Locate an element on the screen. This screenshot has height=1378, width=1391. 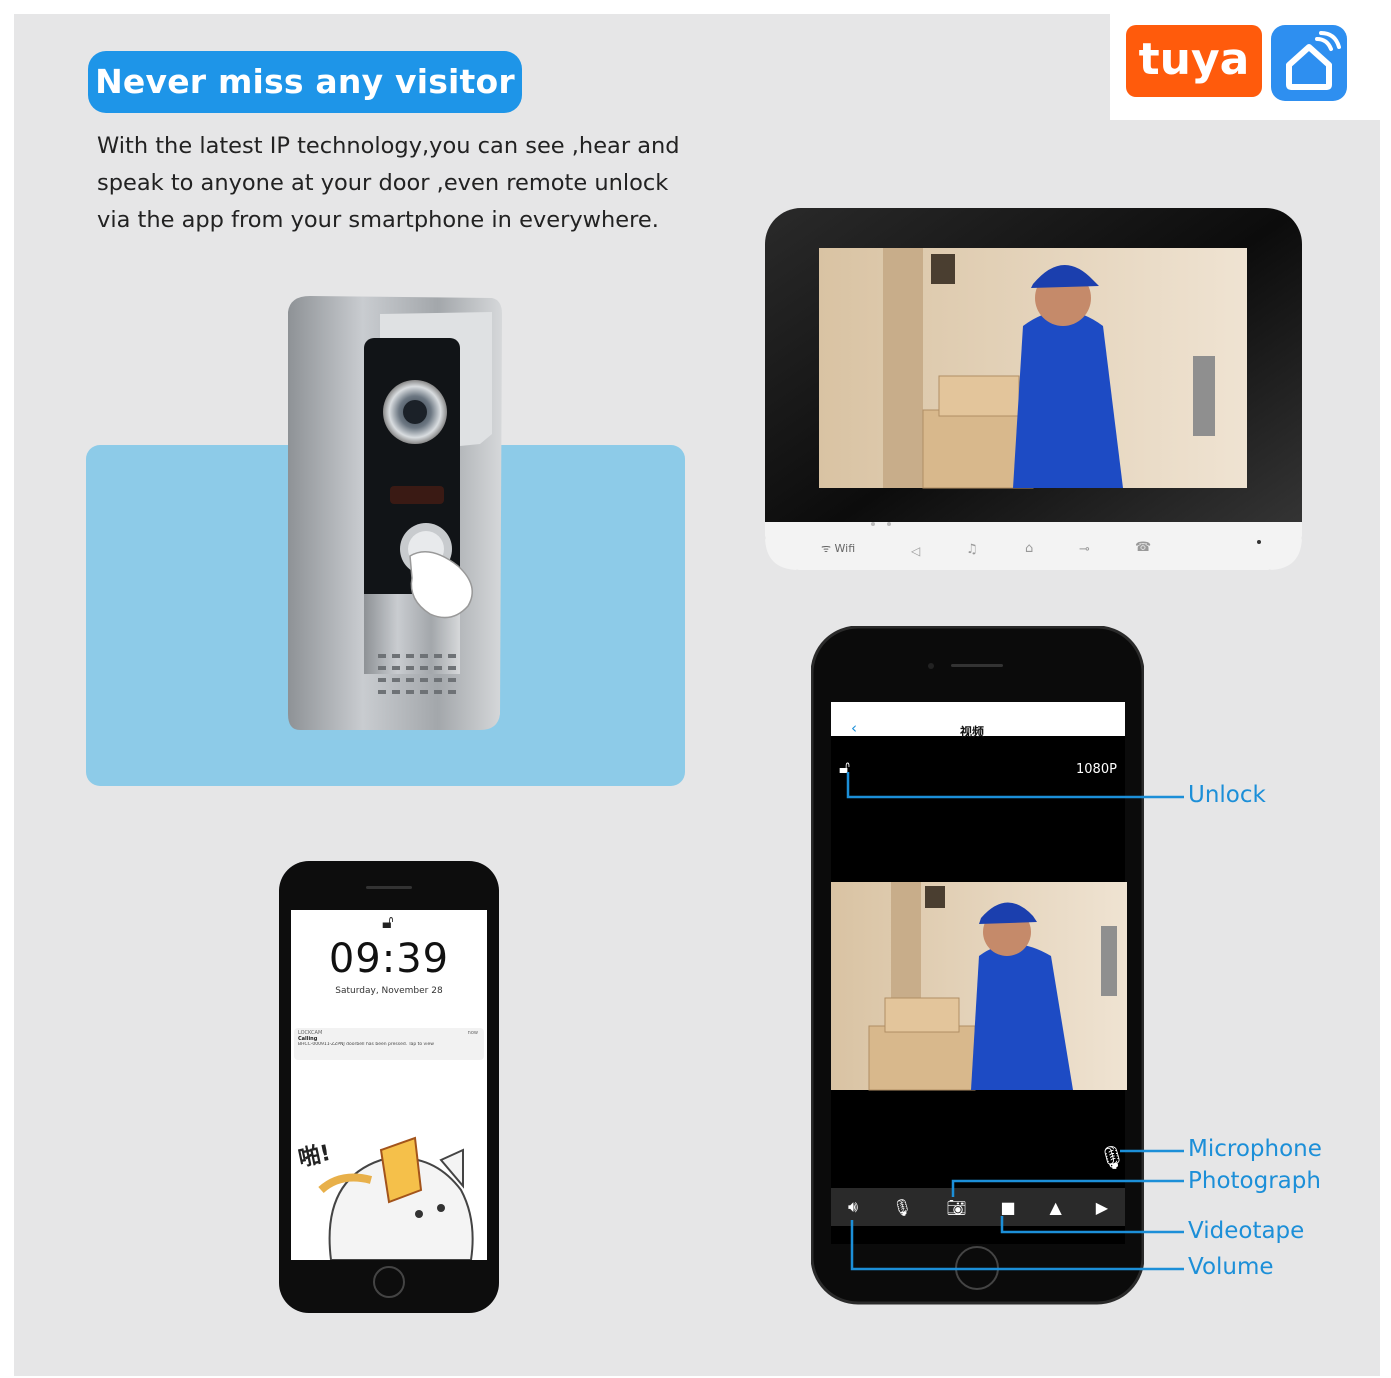
brand-logo: tuya is located at coordinates (1245, 67).